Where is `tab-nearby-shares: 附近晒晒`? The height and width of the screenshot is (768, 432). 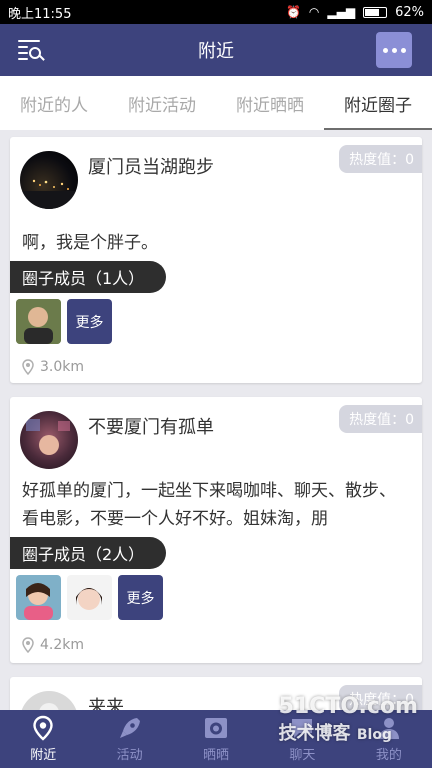
tab-nearby-shares: 附近晒晒 is located at coordinates (270, 103).